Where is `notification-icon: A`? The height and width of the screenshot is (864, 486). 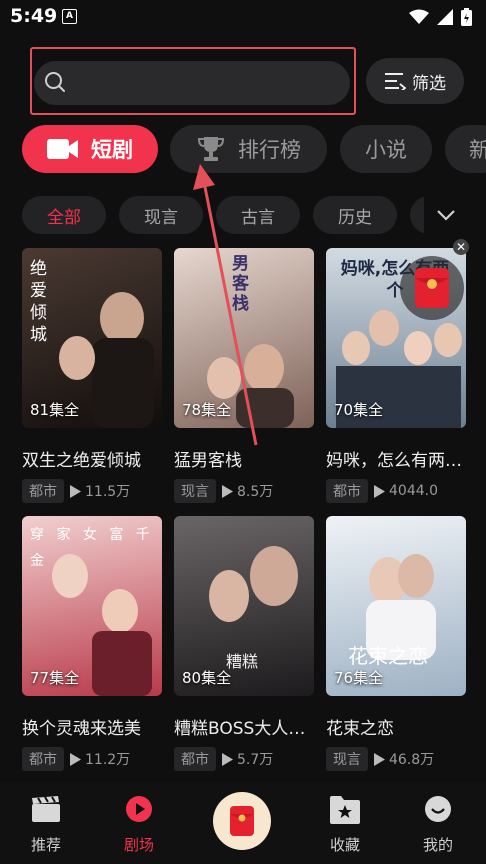
notification-icon: A is located at coordinates (69, 16).